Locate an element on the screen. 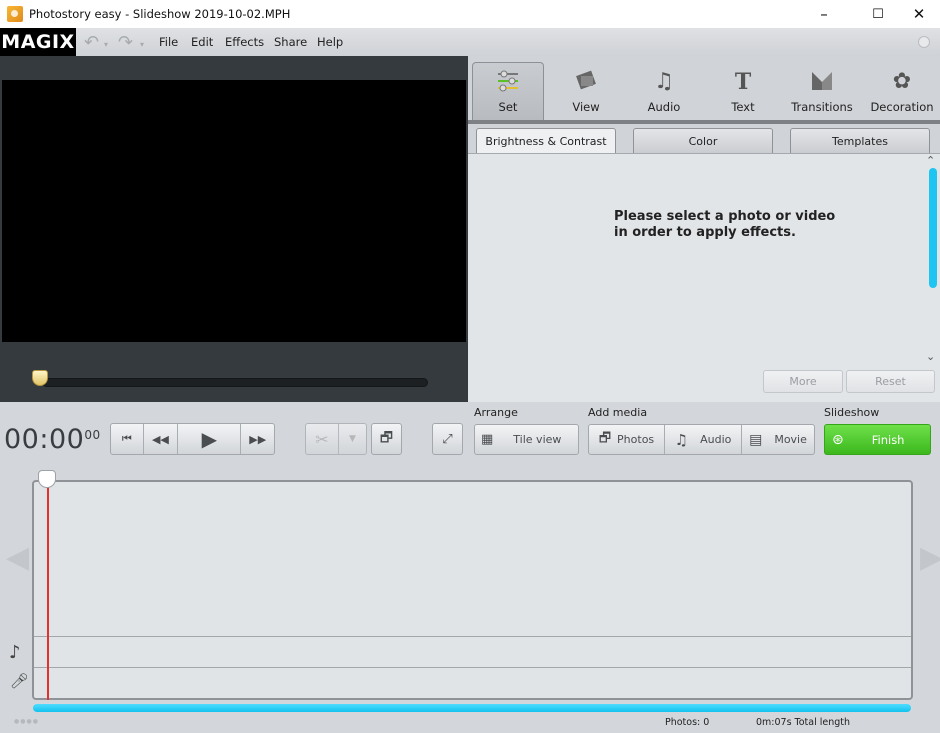 The width and height of the screenshot is (940, 733). subtab-brightness-contrast: Brightness & Contrast is located at coordinates (546, 141).